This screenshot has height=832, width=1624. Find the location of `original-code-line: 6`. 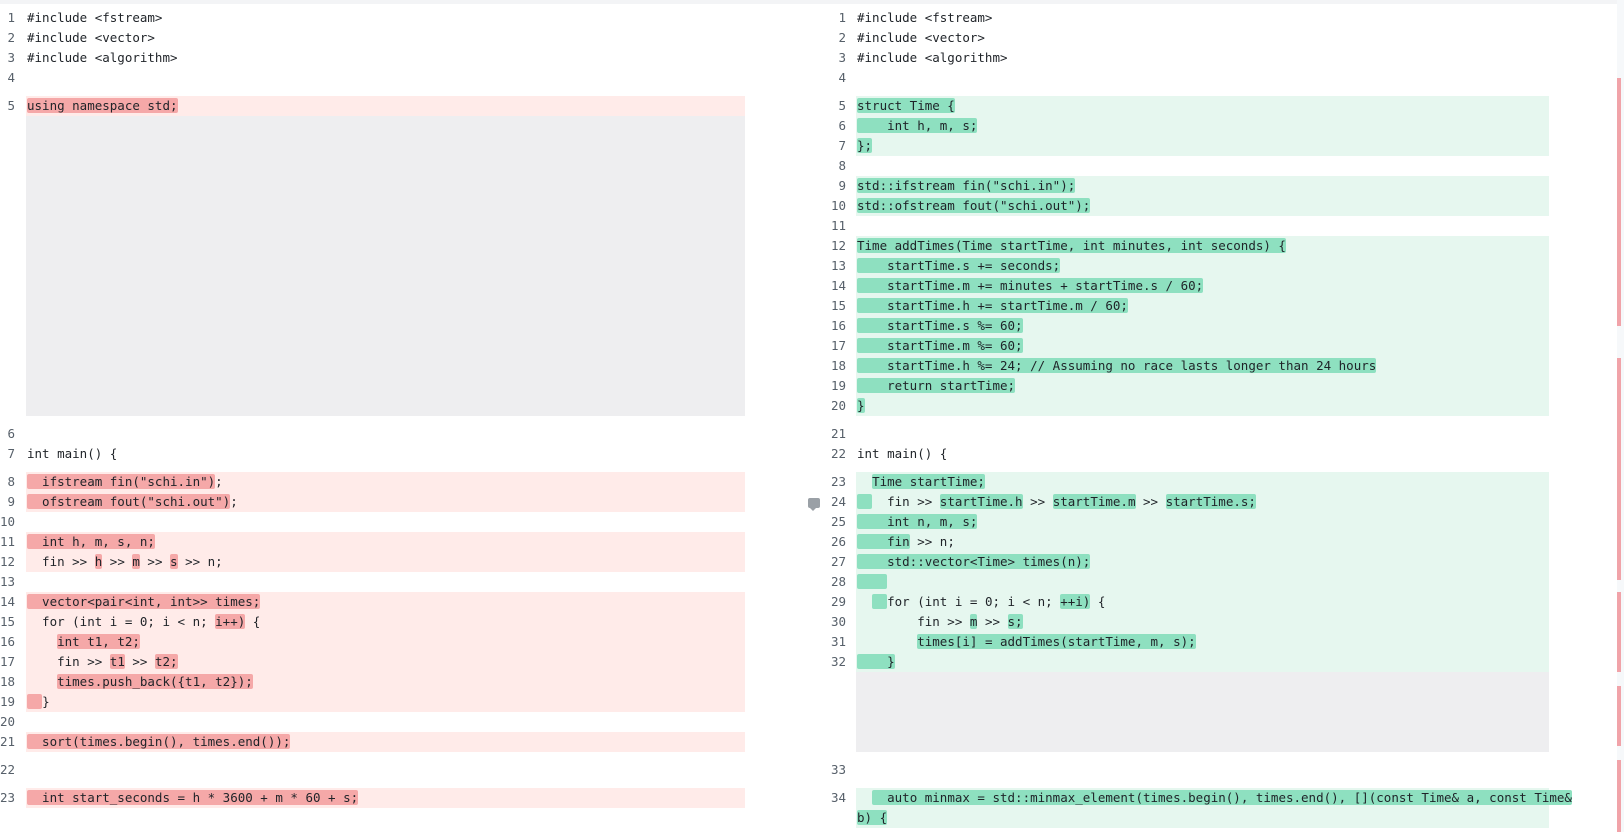

original-code-line: 6 is located at coordinates (387, 434).